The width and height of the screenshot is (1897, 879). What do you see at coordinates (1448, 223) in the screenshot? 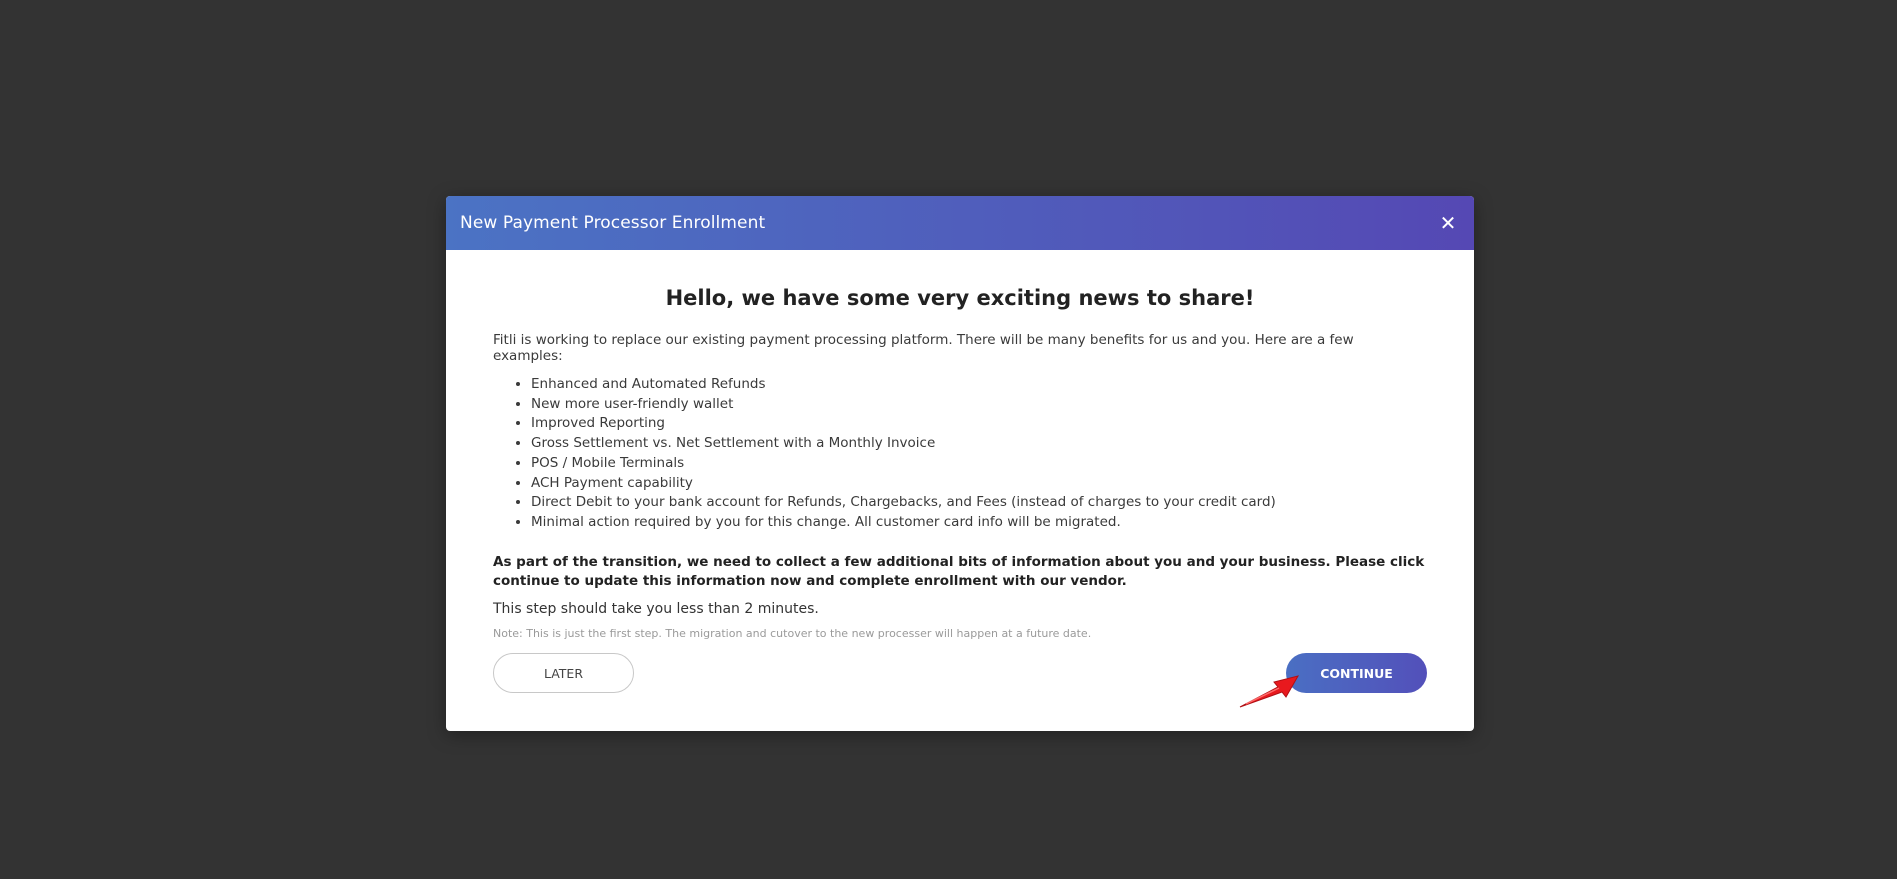
I see `close-icon: ✕` at bounding box center [1448, 223].